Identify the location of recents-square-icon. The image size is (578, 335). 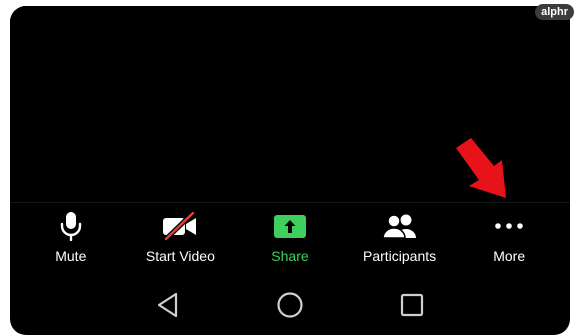
(412, 304).